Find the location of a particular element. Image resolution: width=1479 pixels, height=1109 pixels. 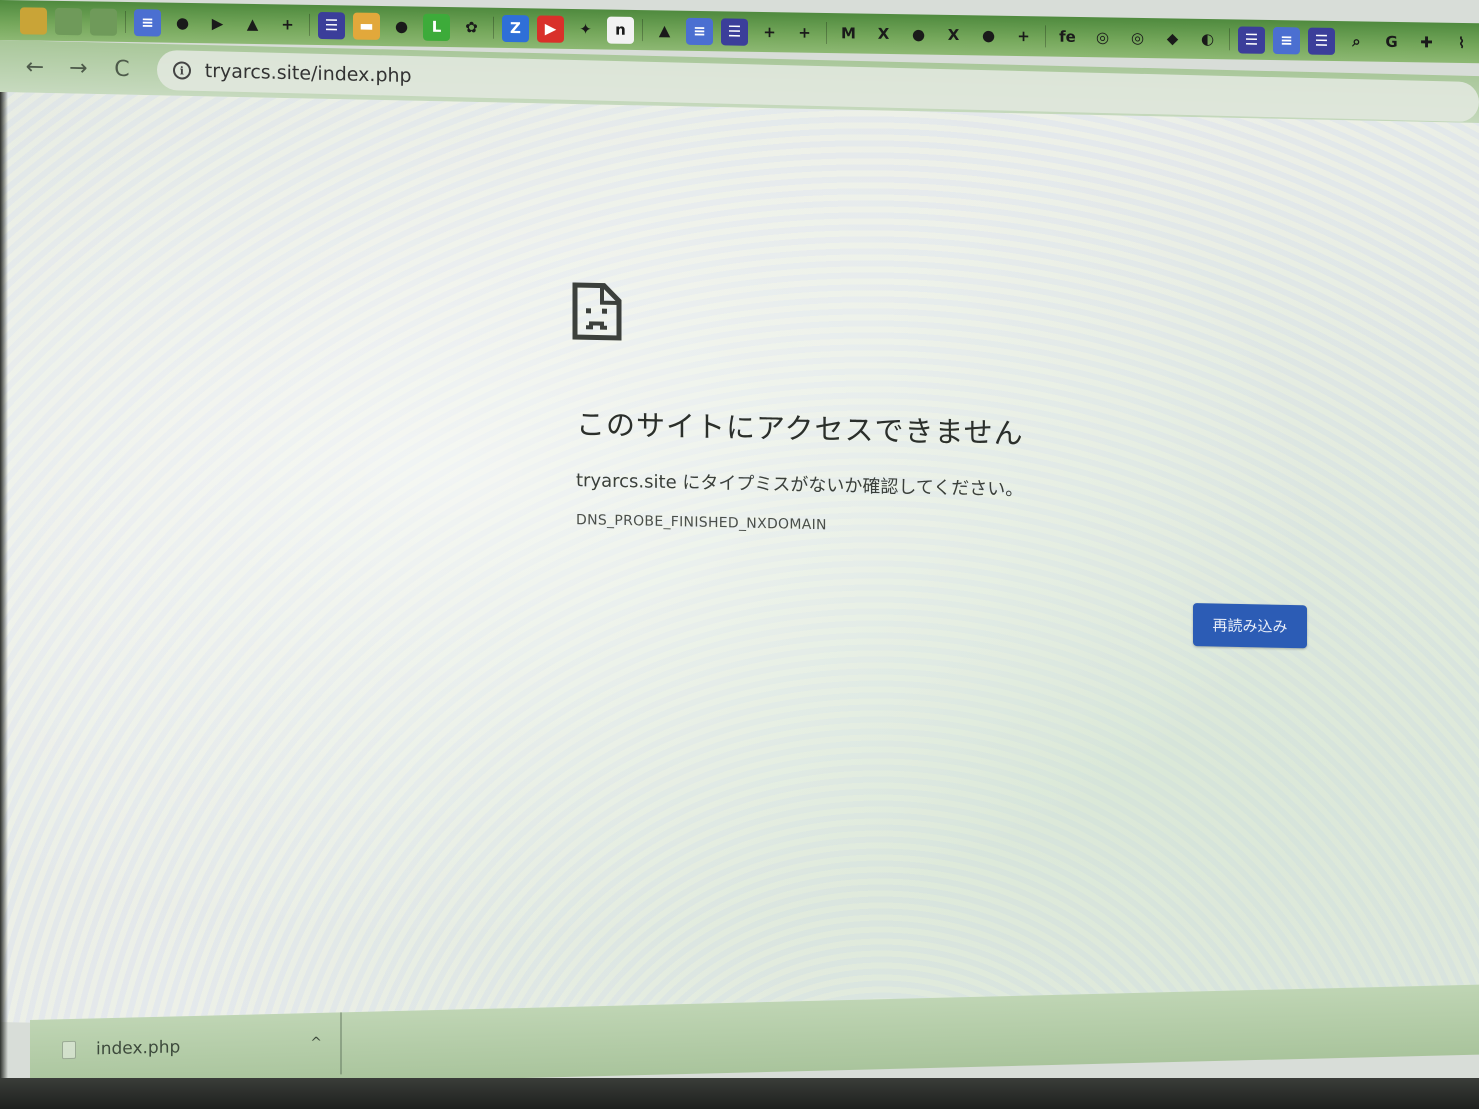

search-icon: ⌕ is located at coordinates (1356, 41).